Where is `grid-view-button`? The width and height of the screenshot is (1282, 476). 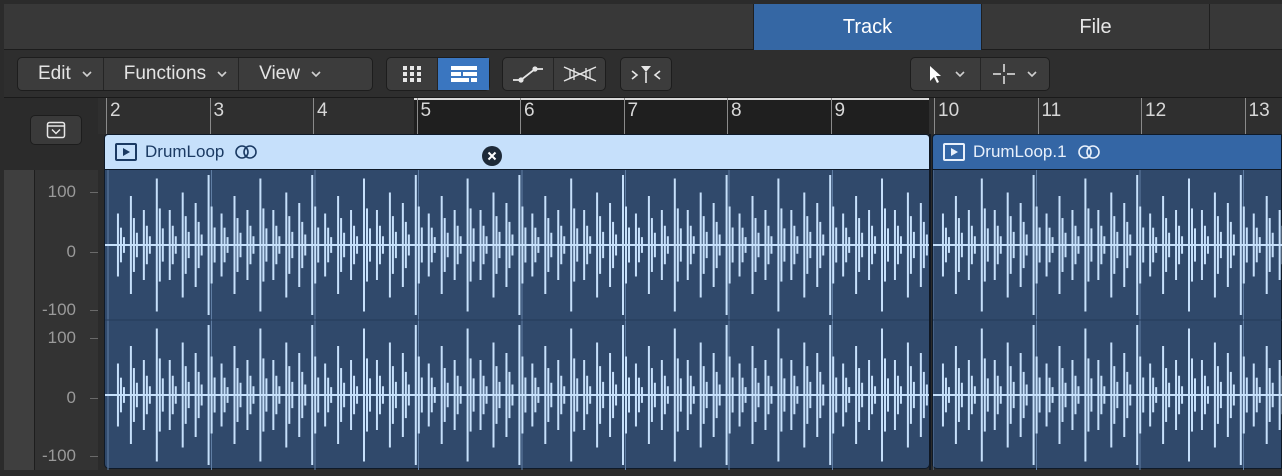
grid-view-button is located at coordinates (412, 74).